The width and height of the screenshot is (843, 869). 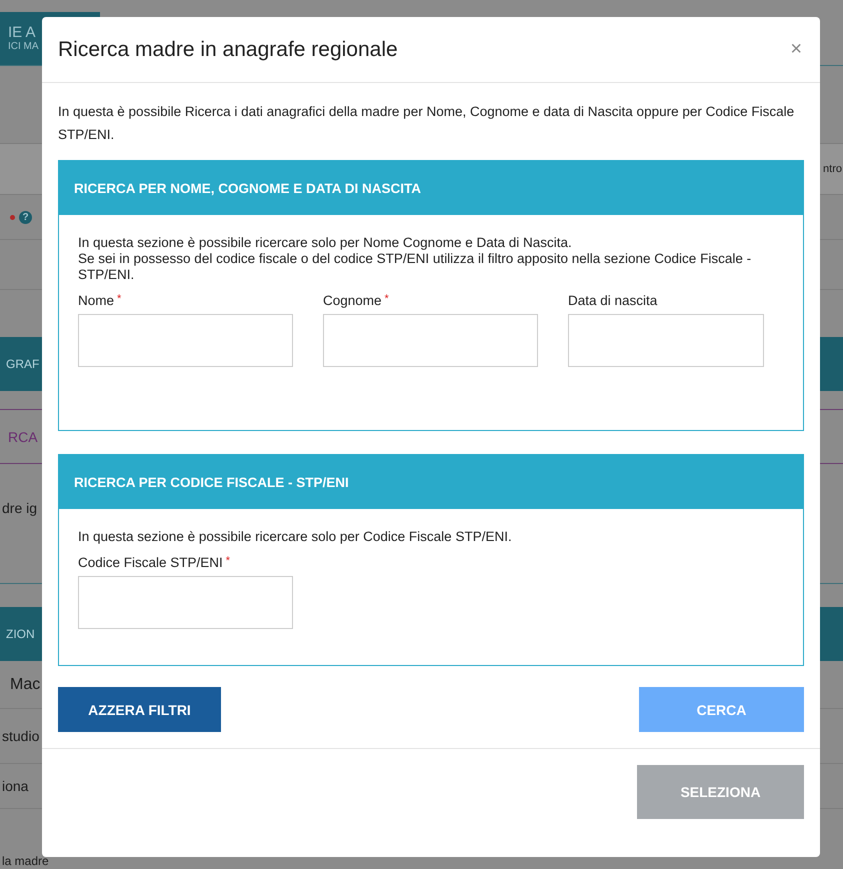 I want to click on row-text: studio, so click(x=21, y=736).